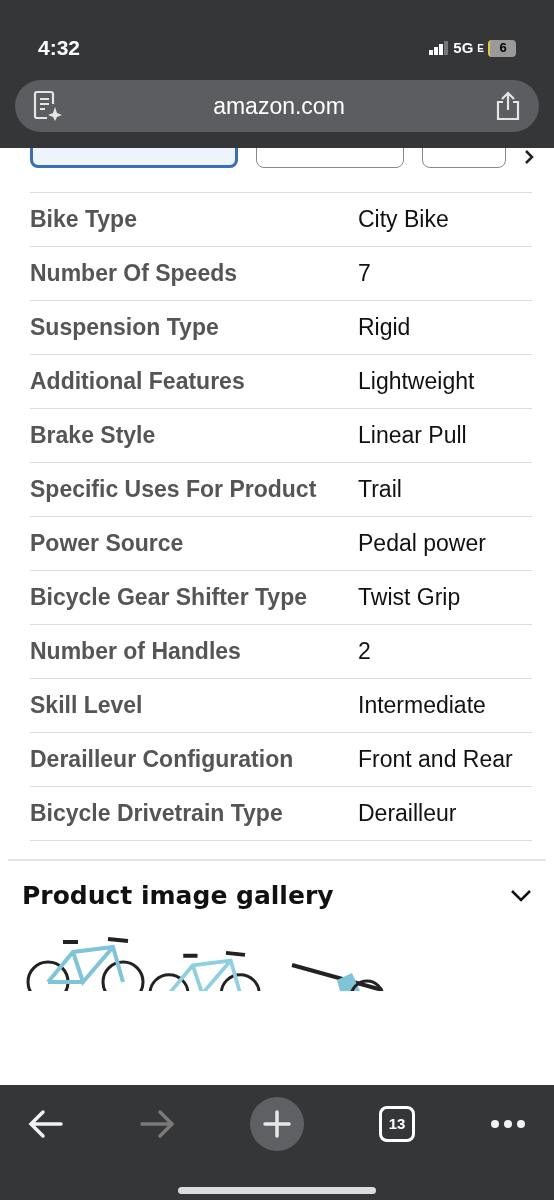  Describe the element at coordinates (417, 381) in the screenshot. I see `spec-value: Lightweight` at that location.